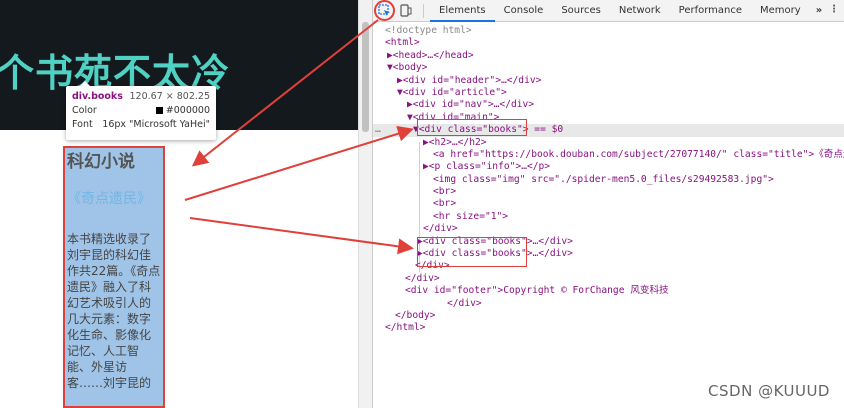 Image resolution: width=844 pixels, height=408 pixels. I want to click on inspect-annotation-circle, so click(384, 10).